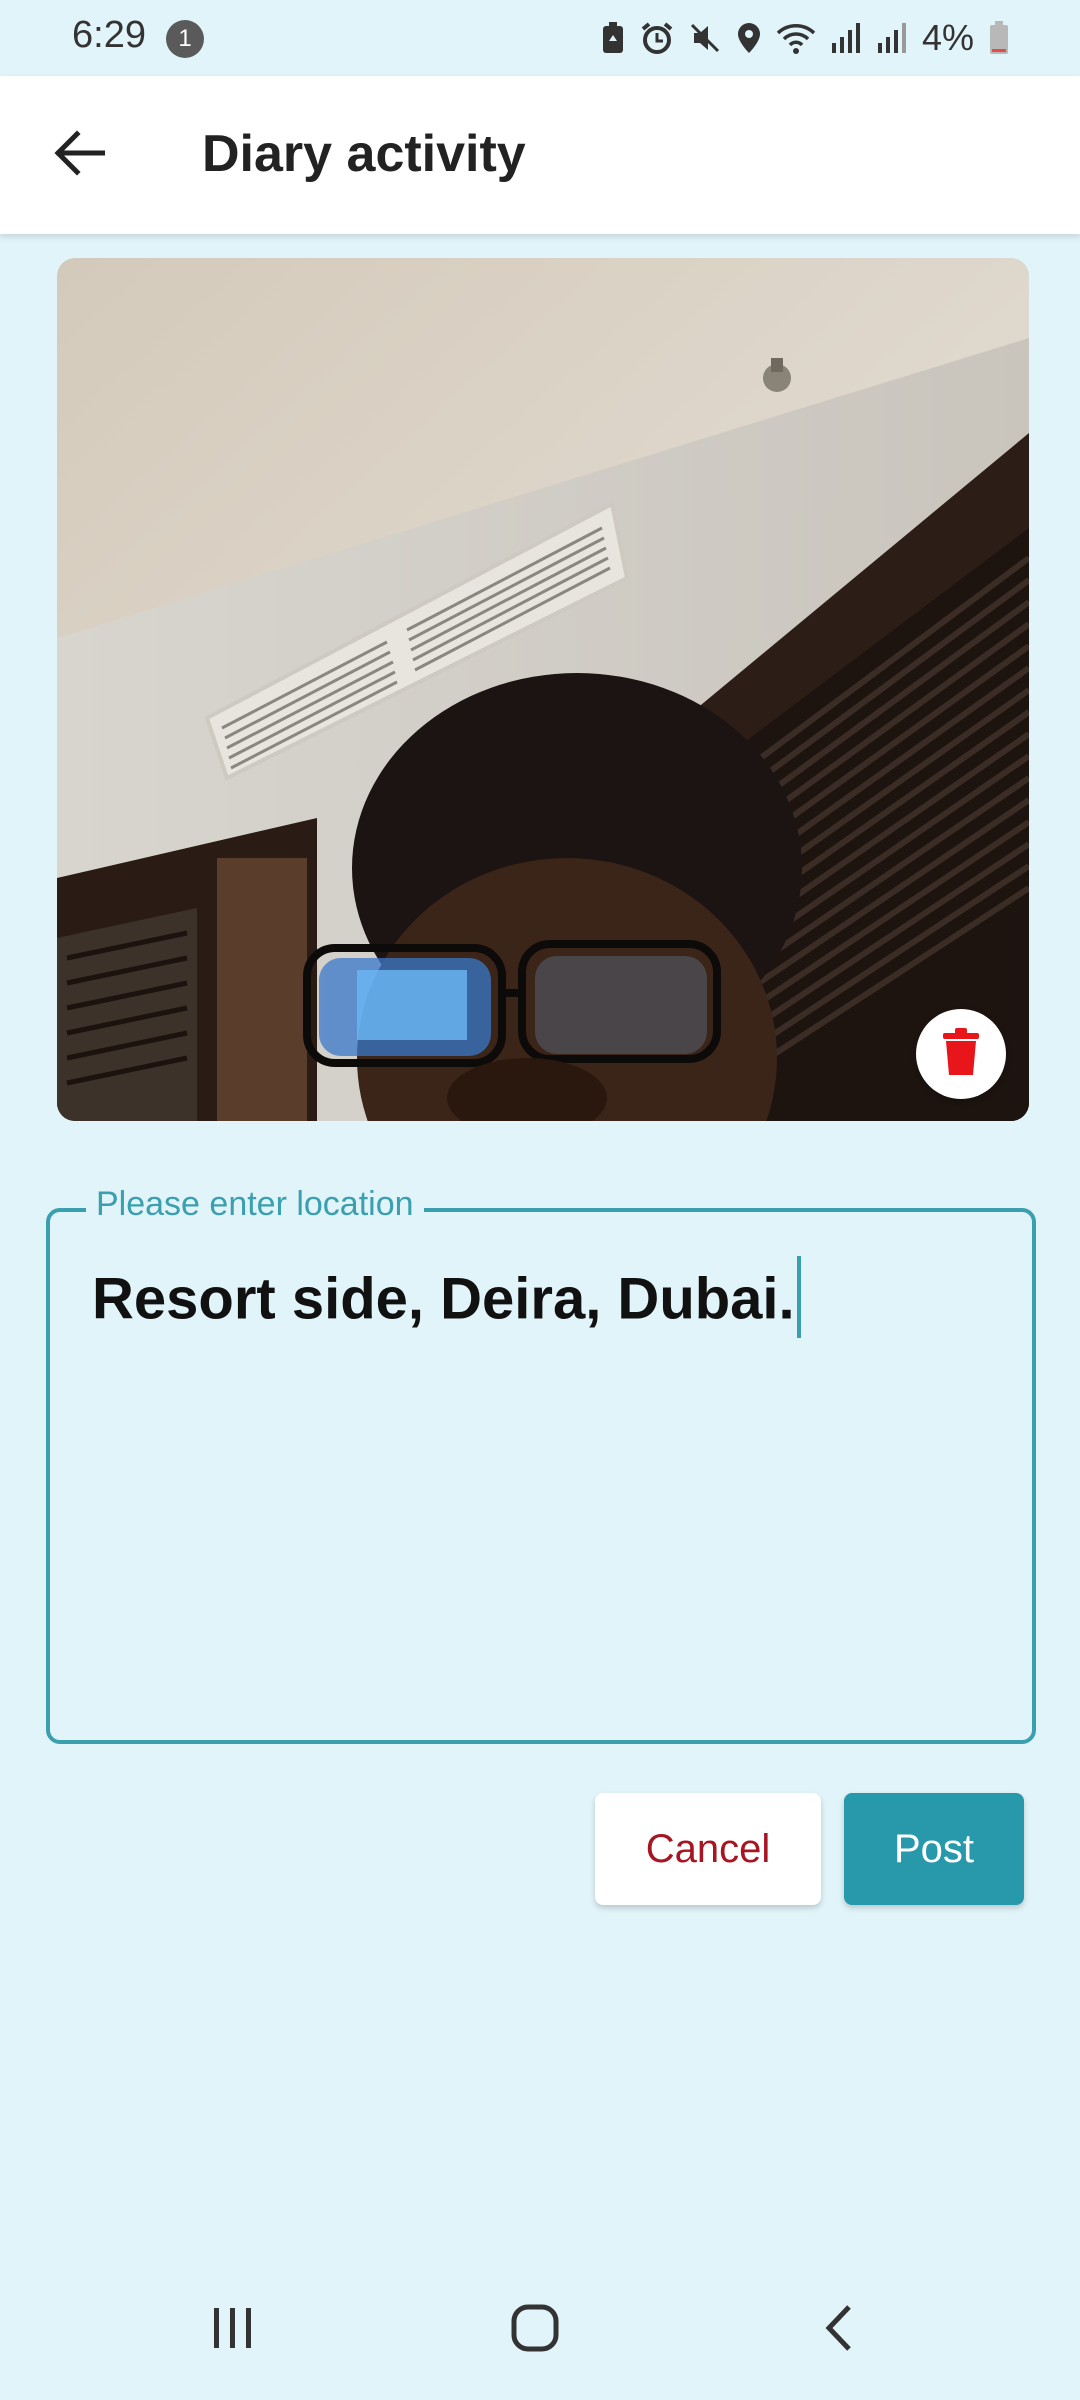  What do you see at coordinates (708, 1849) in the screenshot?
I see `cancel-button: Cancel` at bounding box center [708, 1849].